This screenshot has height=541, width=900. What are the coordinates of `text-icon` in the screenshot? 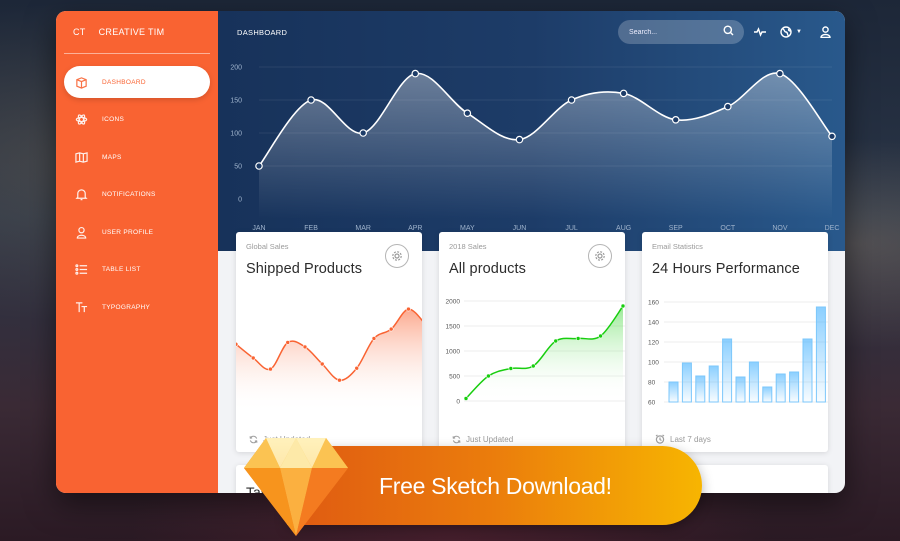 It's located at (81, 307).